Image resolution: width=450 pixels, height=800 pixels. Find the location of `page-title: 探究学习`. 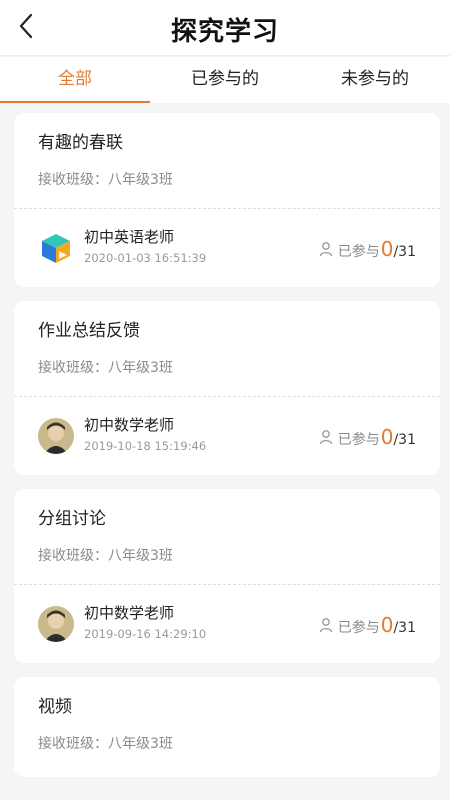

page-title: 探究学习 is located at coordinates (224, 32).